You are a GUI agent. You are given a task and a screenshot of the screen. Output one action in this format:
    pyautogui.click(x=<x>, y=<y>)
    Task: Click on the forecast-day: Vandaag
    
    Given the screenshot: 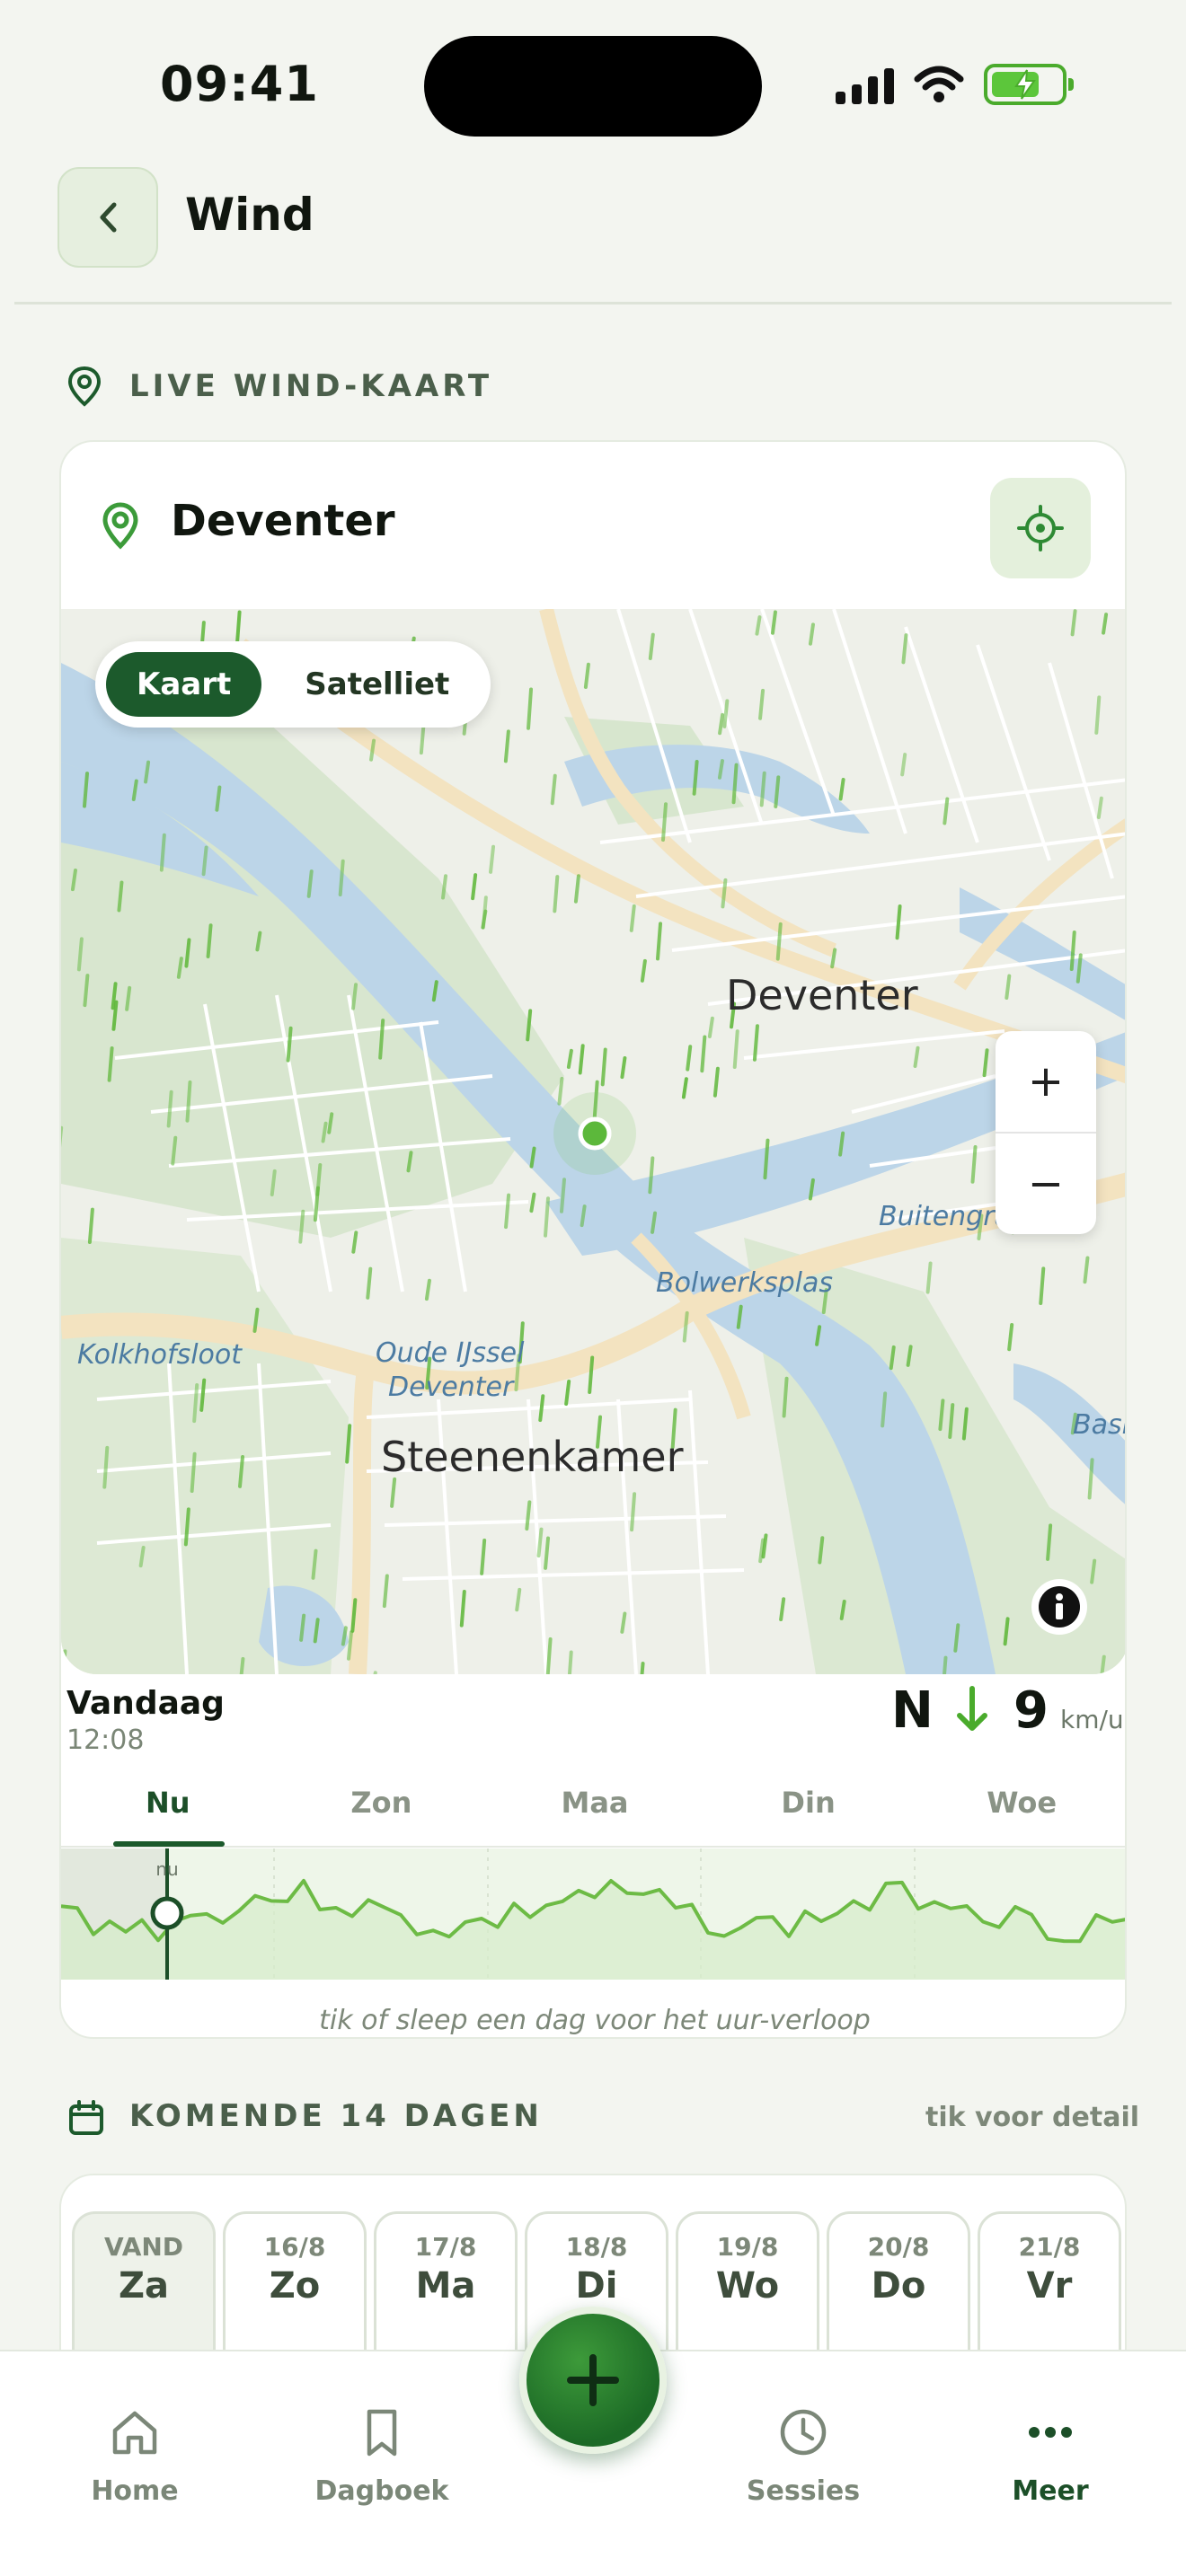 What is the action you would take?
    pyautogui.click(x=145, y=1703)
    